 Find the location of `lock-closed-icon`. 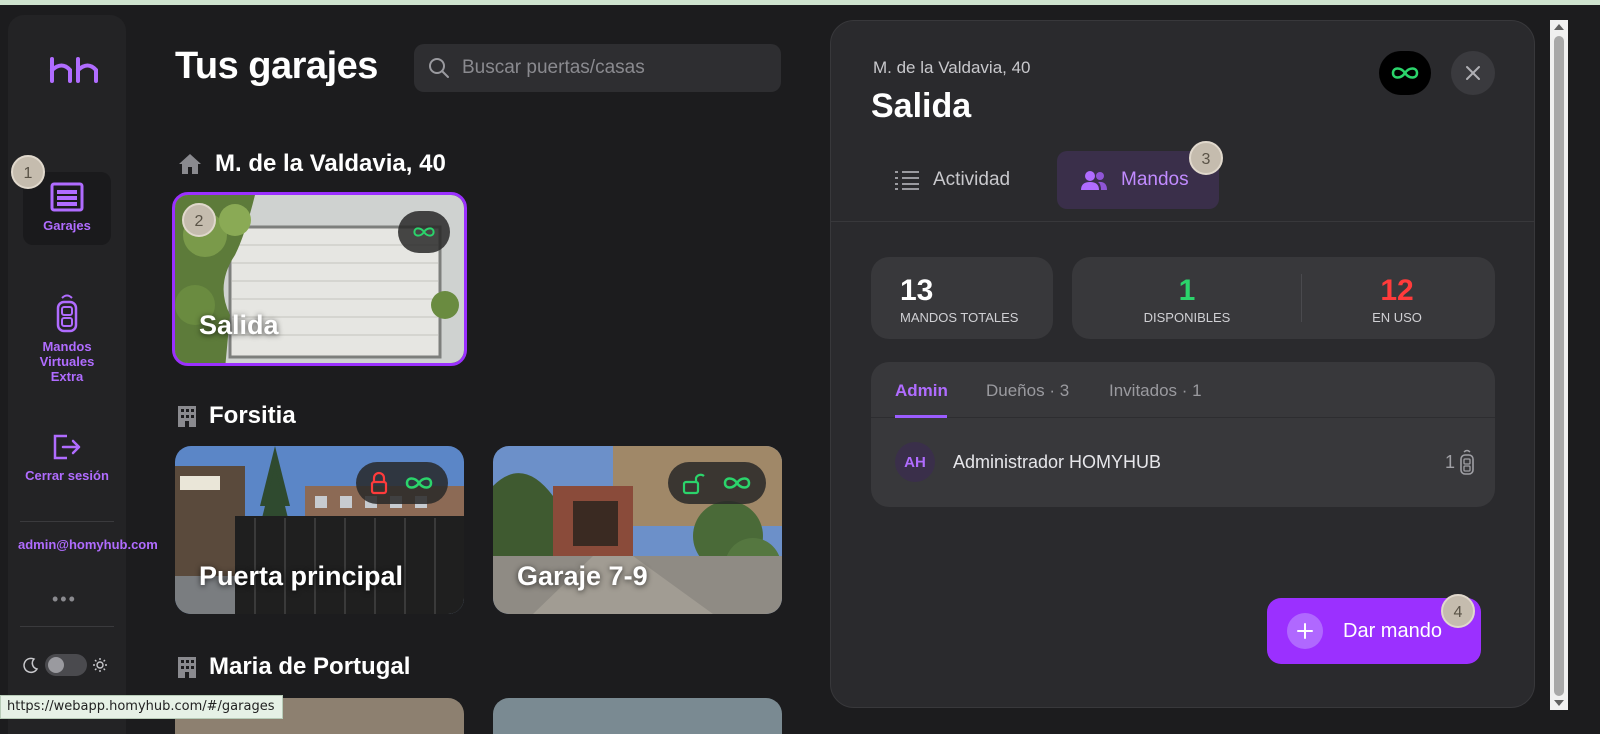

lock-closed-icon is located at coordinates (379, 483).